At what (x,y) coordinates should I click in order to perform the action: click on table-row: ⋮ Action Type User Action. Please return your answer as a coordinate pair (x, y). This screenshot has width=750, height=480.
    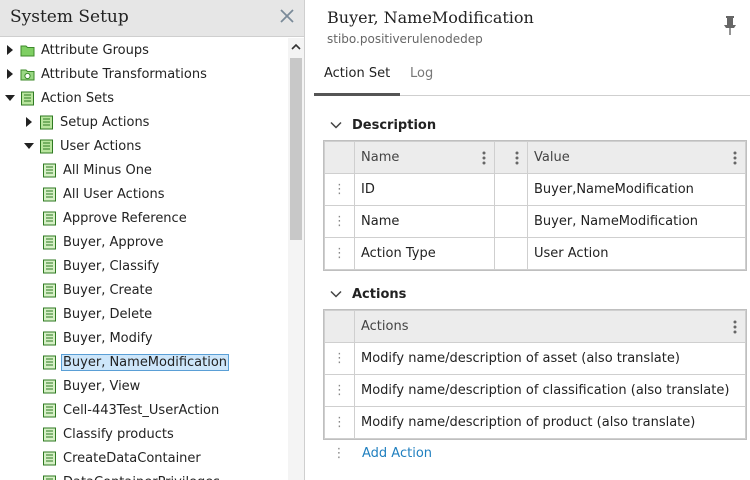
    Looking at the image, I should click on (535, 253).